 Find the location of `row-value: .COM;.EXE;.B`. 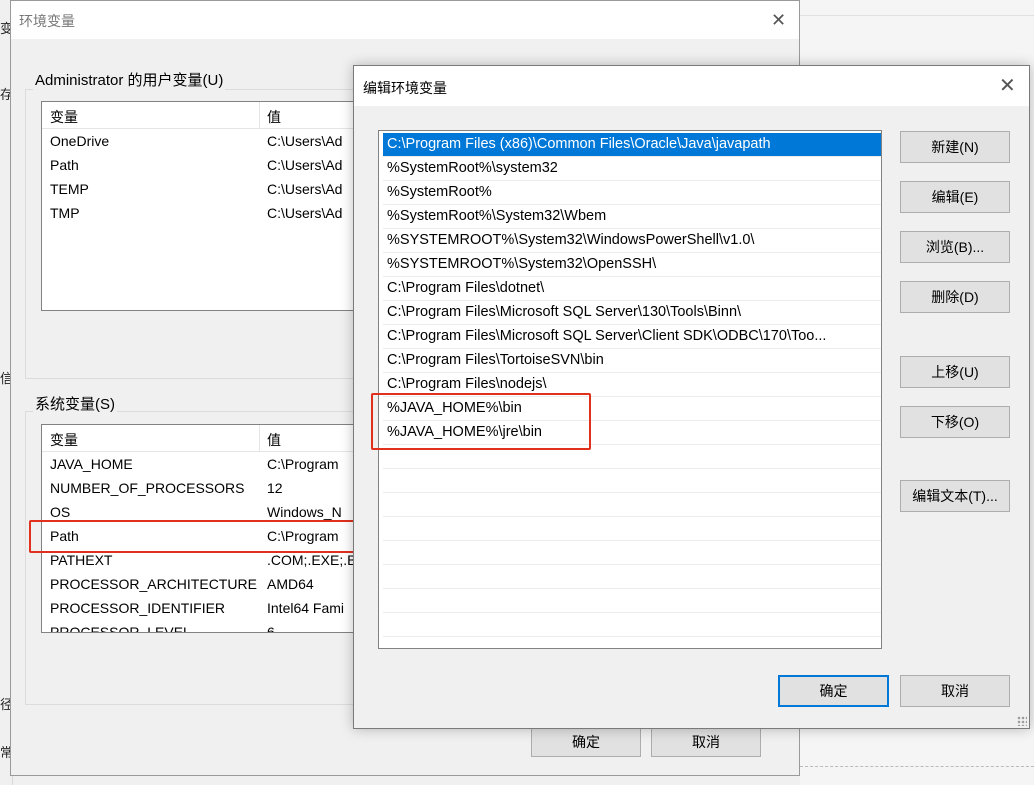

row-value: .COM;.EXE;.B is located at coordinates (312, 560).